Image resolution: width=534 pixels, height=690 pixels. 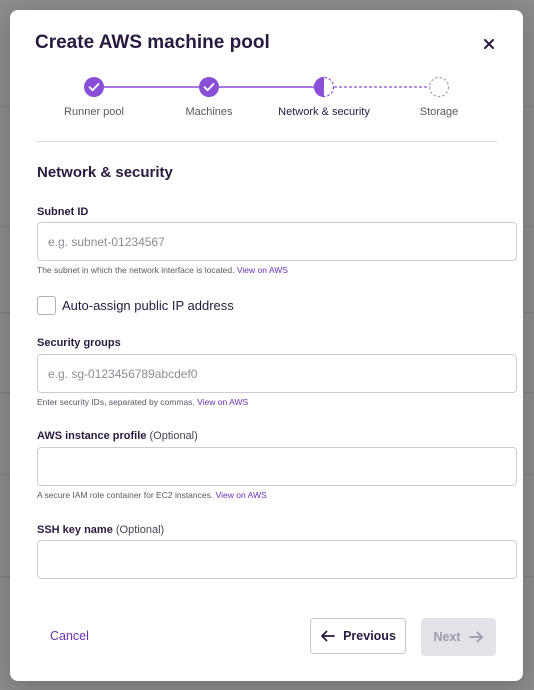 I want to click on next-button: Next, so click(x=458, y=637).